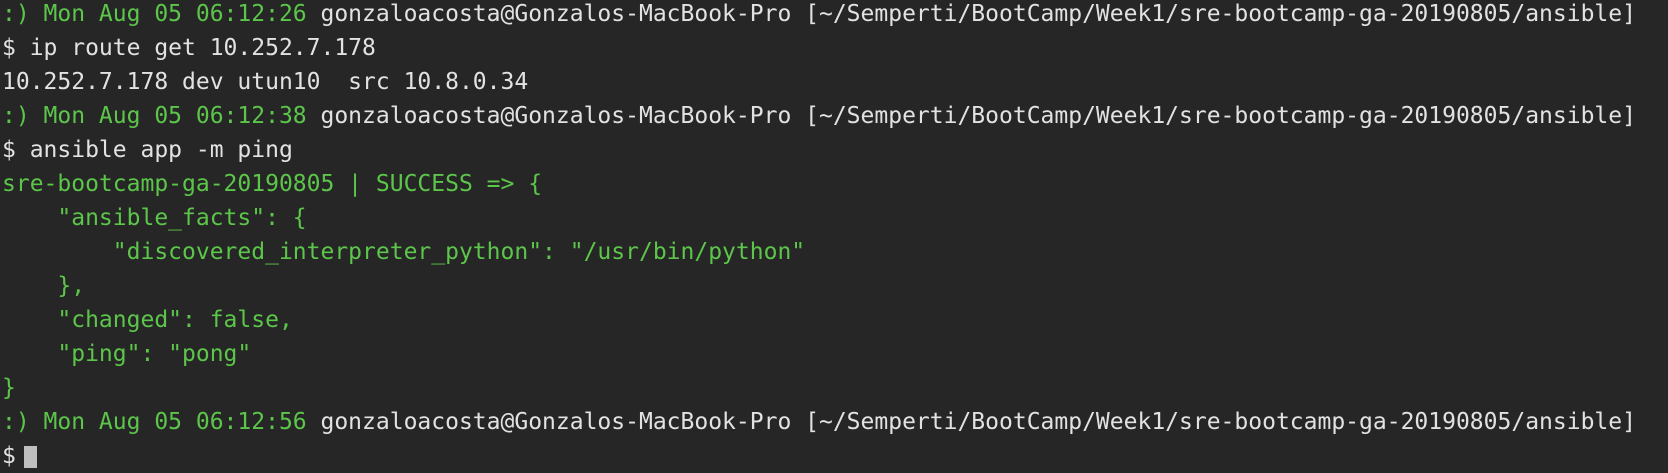  Describe the element at coordinates (272, 184) in the screenshot. I see `ansible-output-line: sre-bootcamp-ga-20190805 | SUCCESS => {` at that location.